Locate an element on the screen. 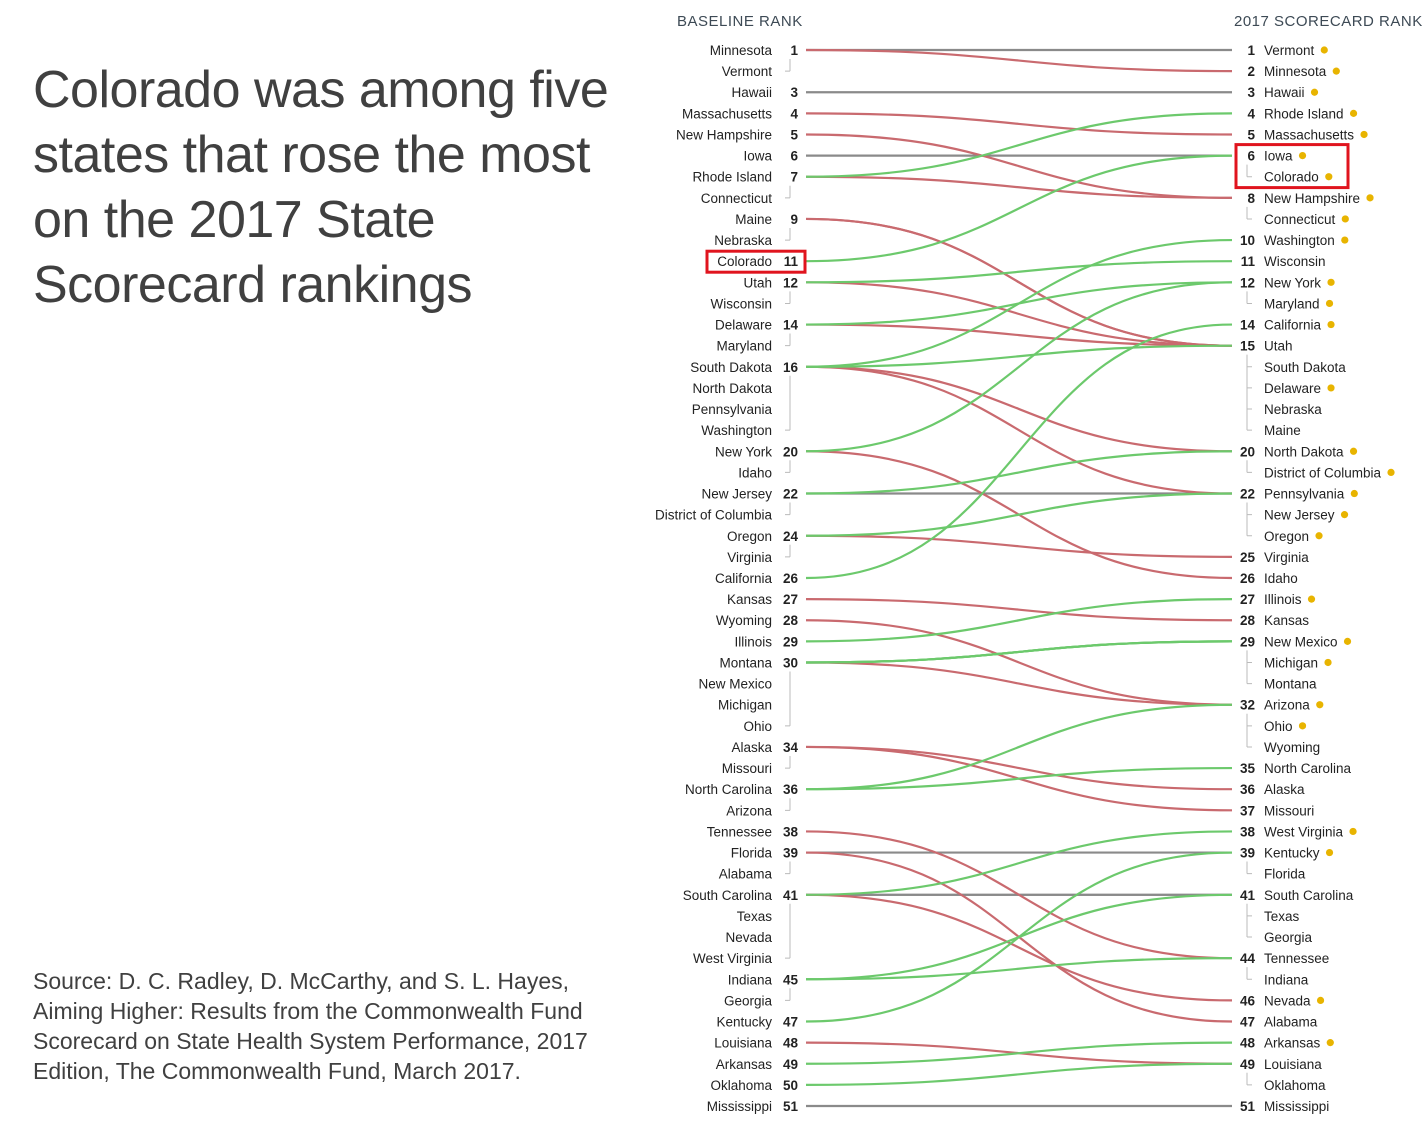 This screenshot has width=1428, height=1129. scorecard-state-label: Maryland is located at coordinates (1292, 303).